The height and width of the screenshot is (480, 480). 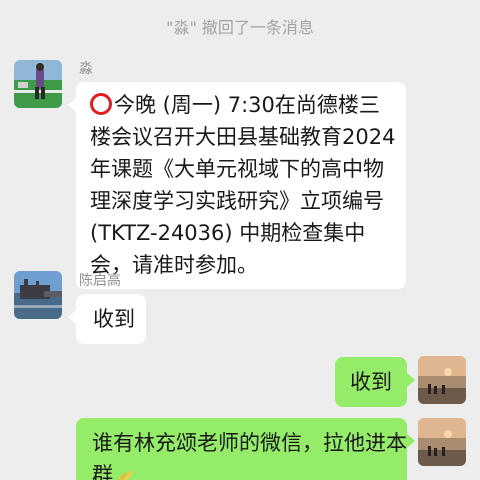 What do you see at coordinates (249, 443) in the screenshot?
I see `message-line: 谁有林充颂老师的微信，拉他进本` at bounding box center [249, 443].